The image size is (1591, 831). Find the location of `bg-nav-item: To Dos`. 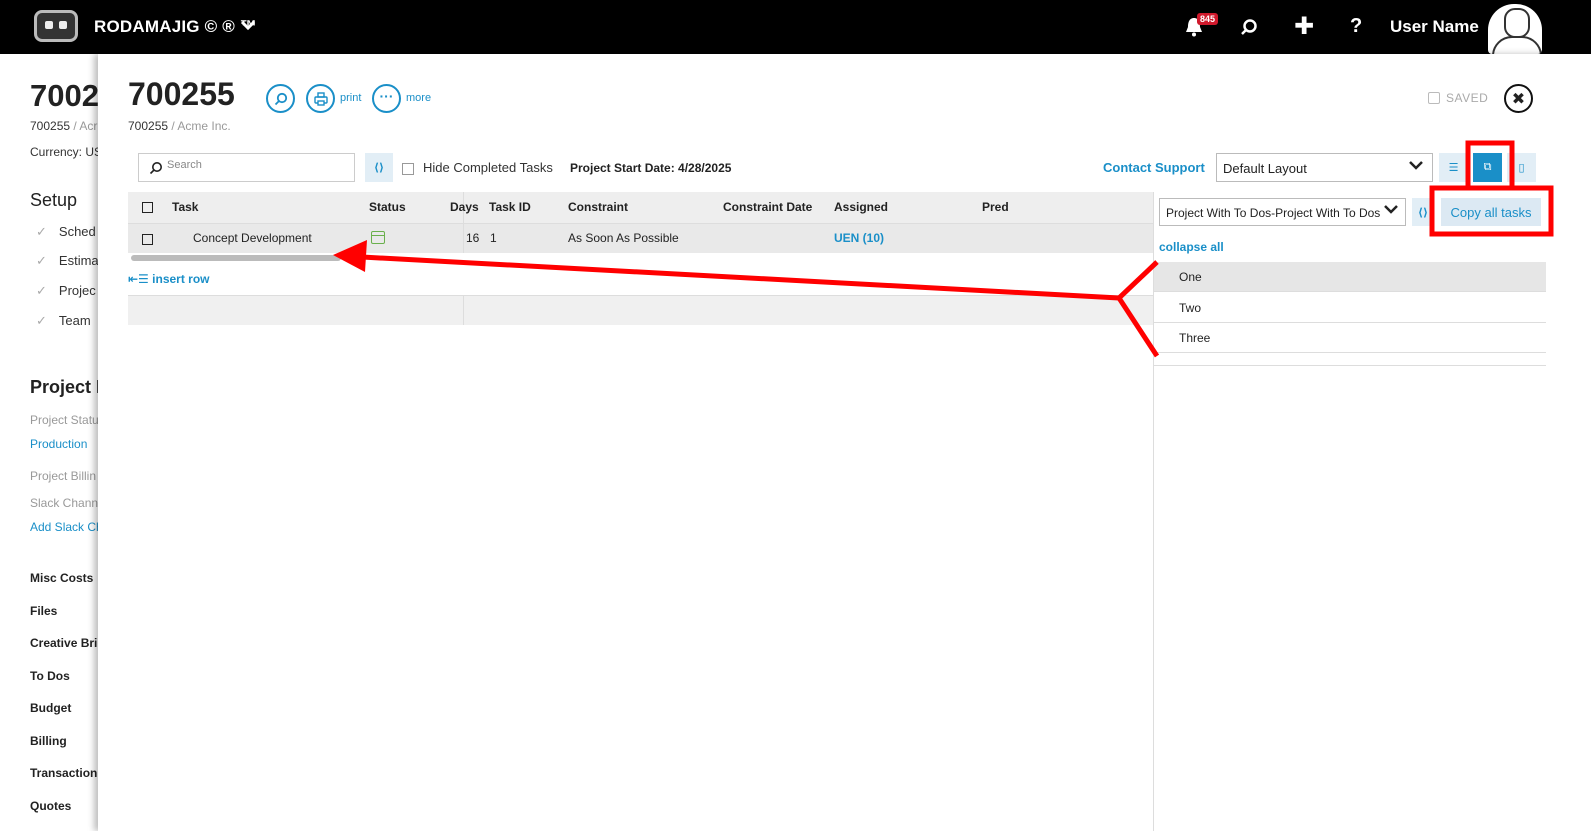

bg-nav-item: To Dos is located at coordinates (50, 676).